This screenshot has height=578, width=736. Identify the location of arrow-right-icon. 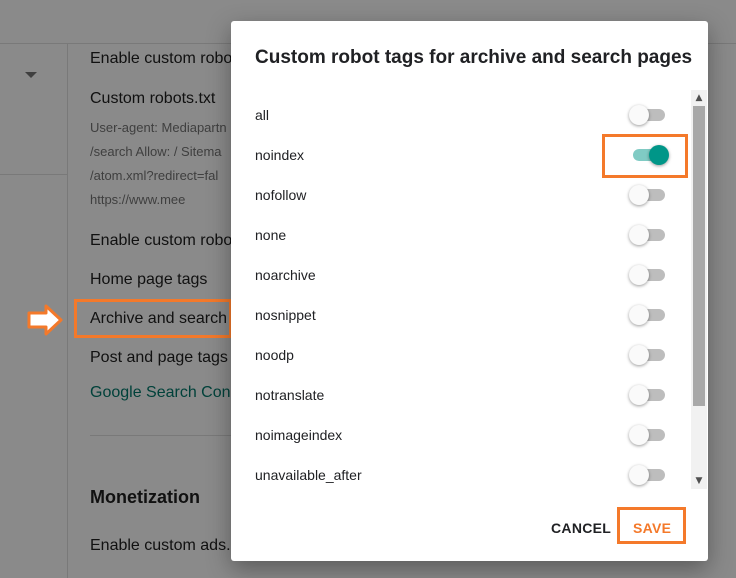
(45, 320).